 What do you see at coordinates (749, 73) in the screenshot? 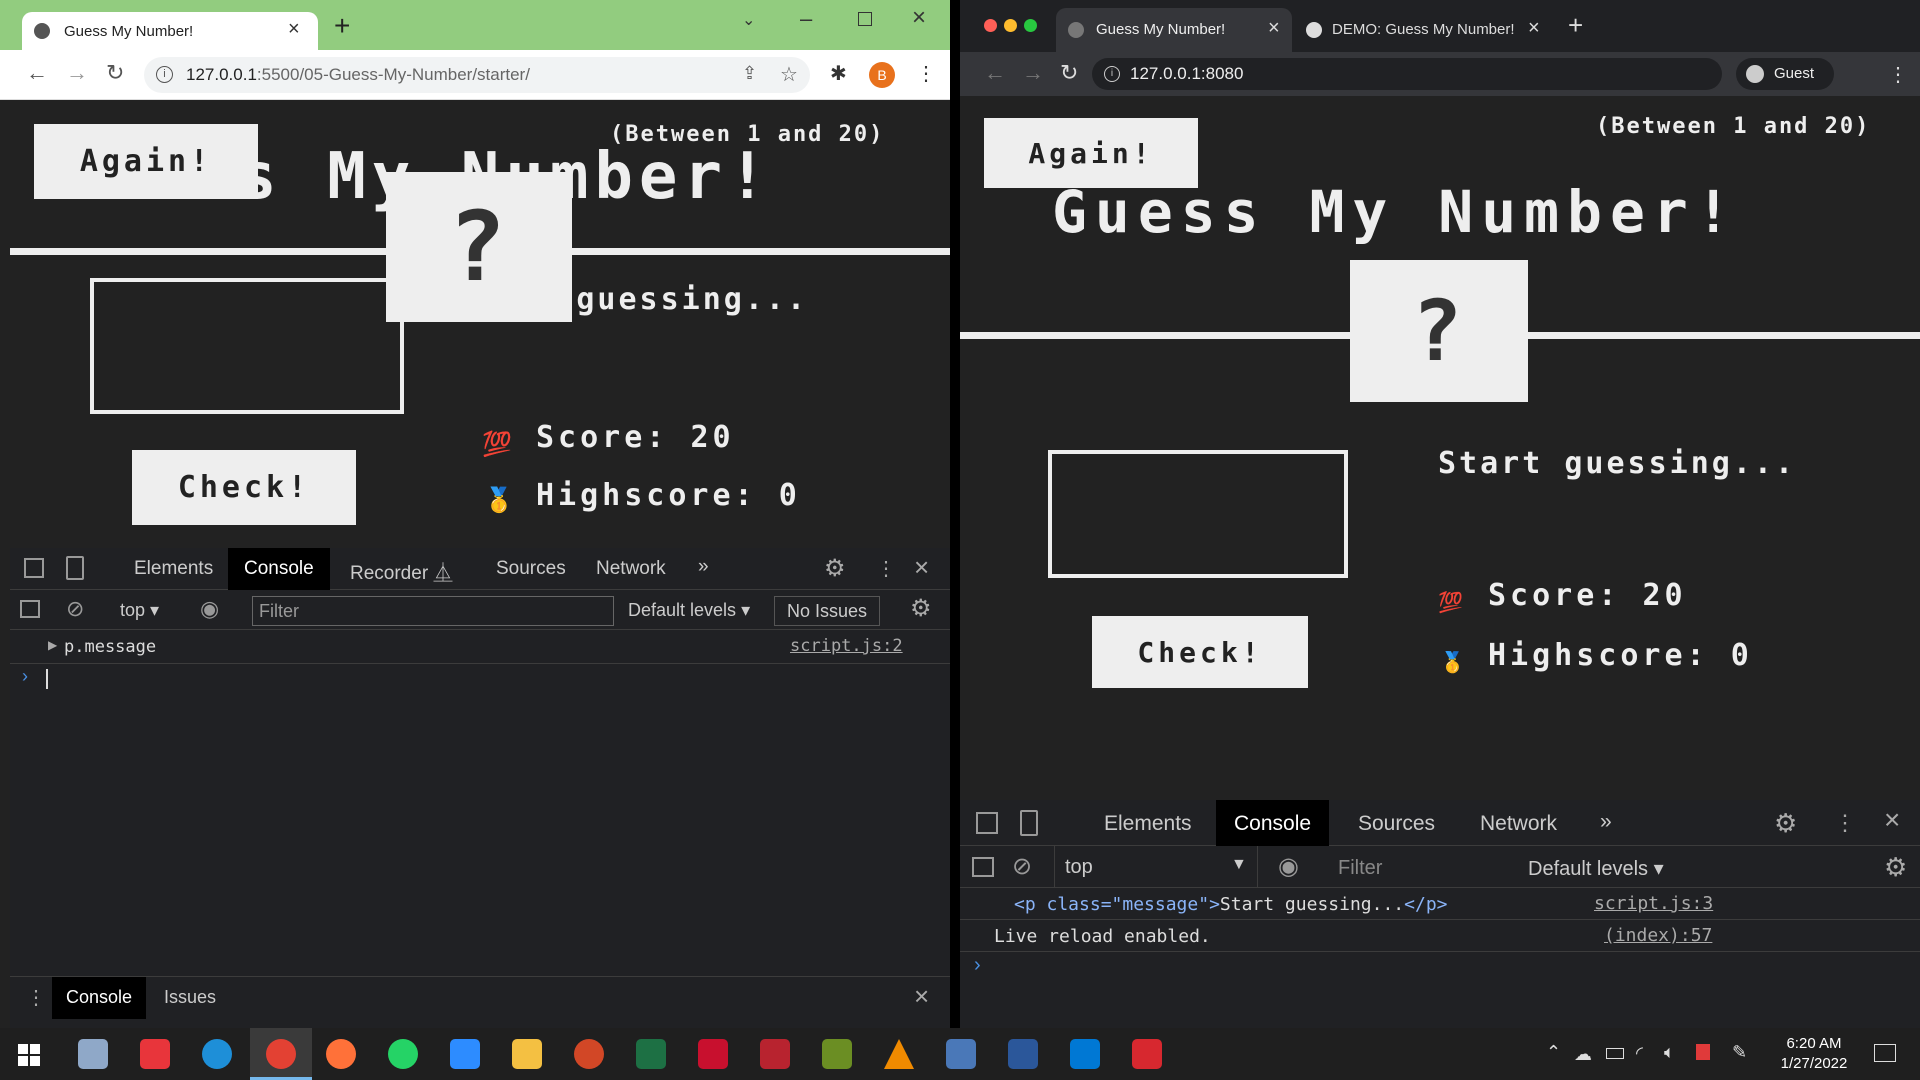
I see `share-icon: ⇪` at bounding box center [749, 73].